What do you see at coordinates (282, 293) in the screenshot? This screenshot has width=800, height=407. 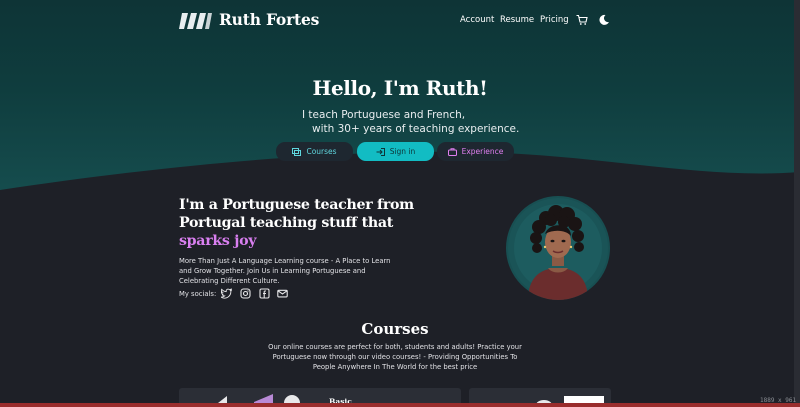 I see `email-icon` at bounding box center [282, 293].